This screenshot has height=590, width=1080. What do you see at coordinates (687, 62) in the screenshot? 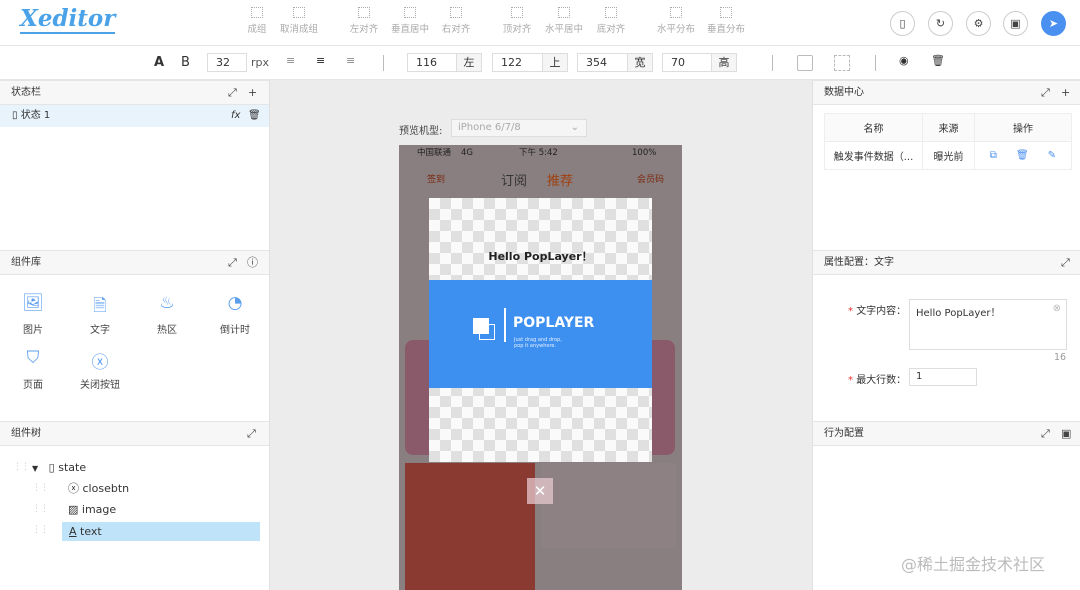
I see `height-input: 70` at bounding box center [687, 62].